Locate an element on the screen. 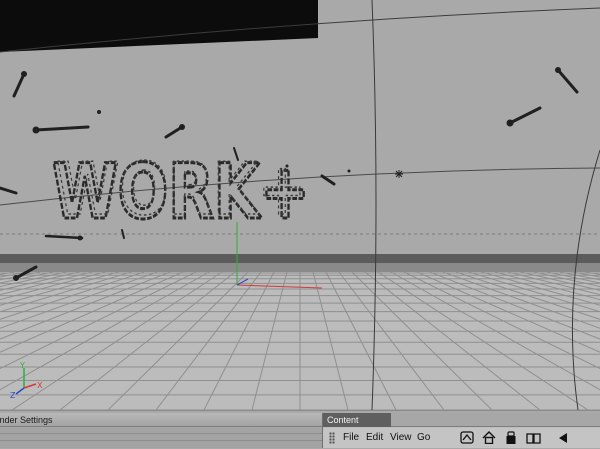  gizmo-z-label: Z is located at coordinates (13, 395).